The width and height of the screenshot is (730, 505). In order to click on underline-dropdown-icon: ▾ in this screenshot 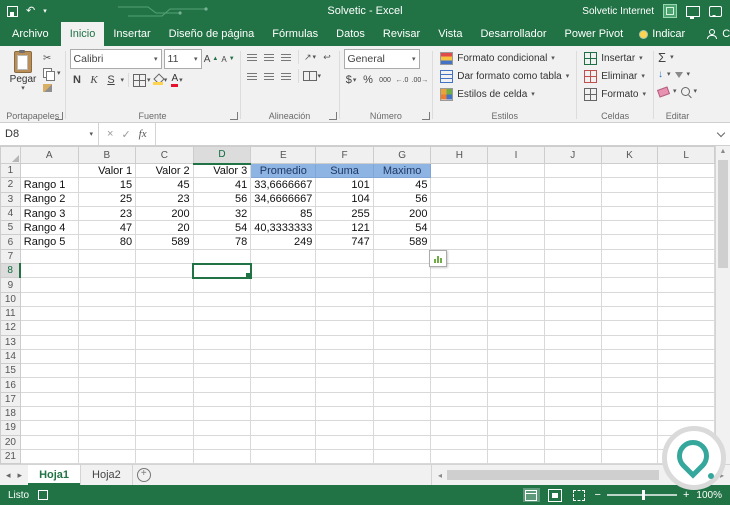, I will do `click(123, 80)`.